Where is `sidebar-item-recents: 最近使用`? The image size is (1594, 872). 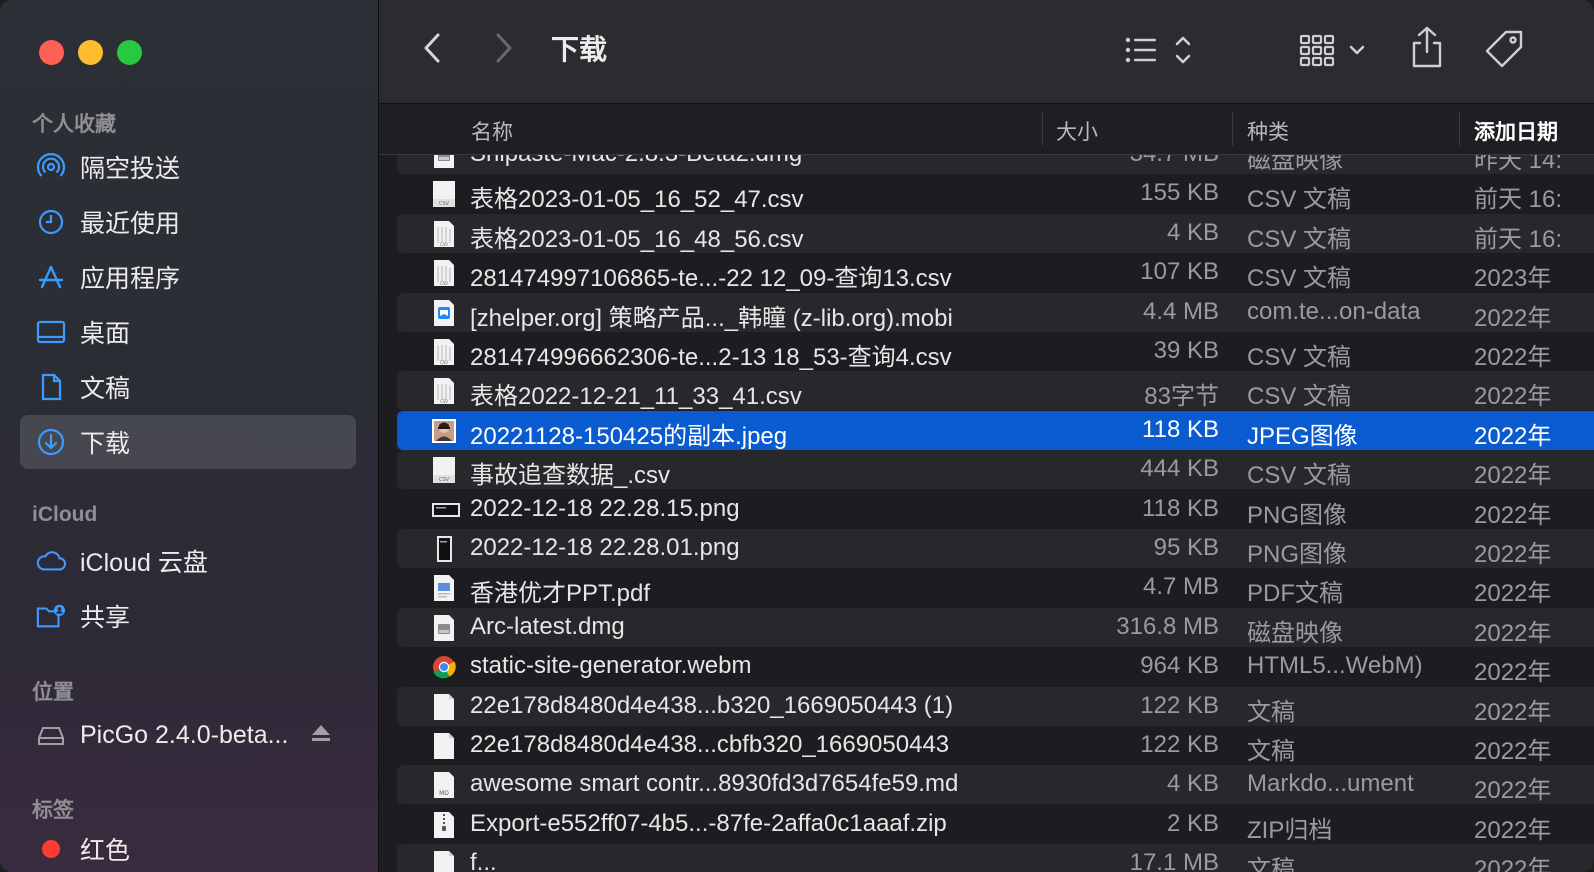
sidebar-item-recents: 最近使用 is located at coordinates (188, 222).